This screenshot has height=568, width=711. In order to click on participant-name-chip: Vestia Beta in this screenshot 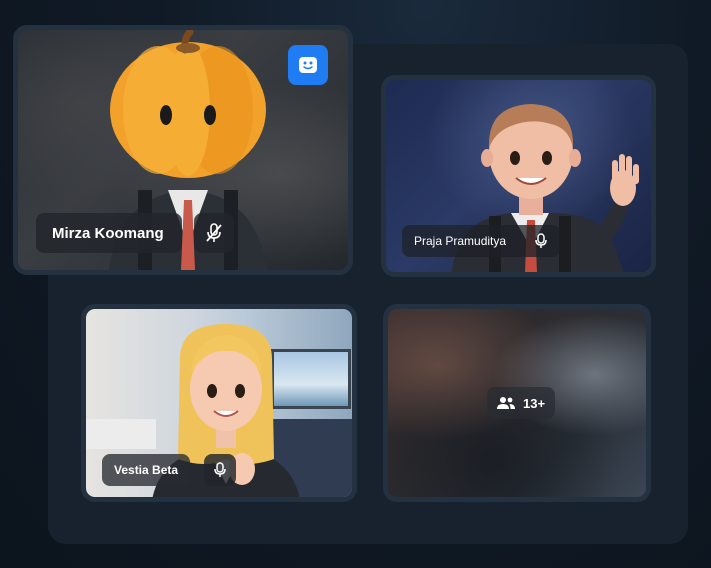, I will do `click(146, 470)`.